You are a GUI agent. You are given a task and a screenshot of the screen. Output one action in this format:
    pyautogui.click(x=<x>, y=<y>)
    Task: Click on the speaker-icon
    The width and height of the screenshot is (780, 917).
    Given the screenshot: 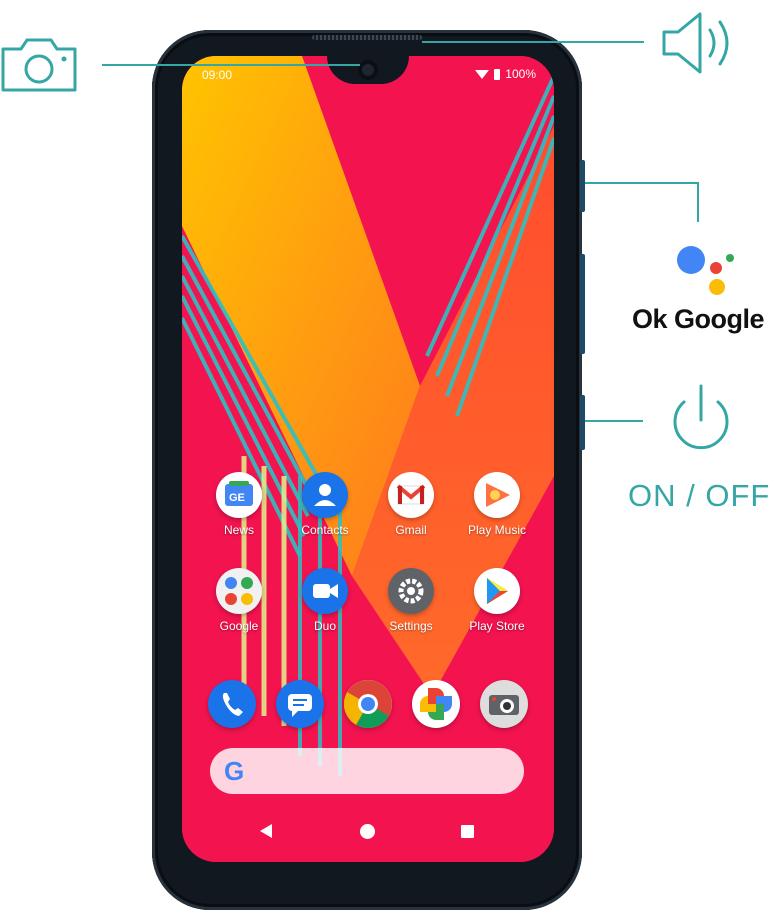 What is the action you would take?
    pyautogui.click(x=695, y=43)
    